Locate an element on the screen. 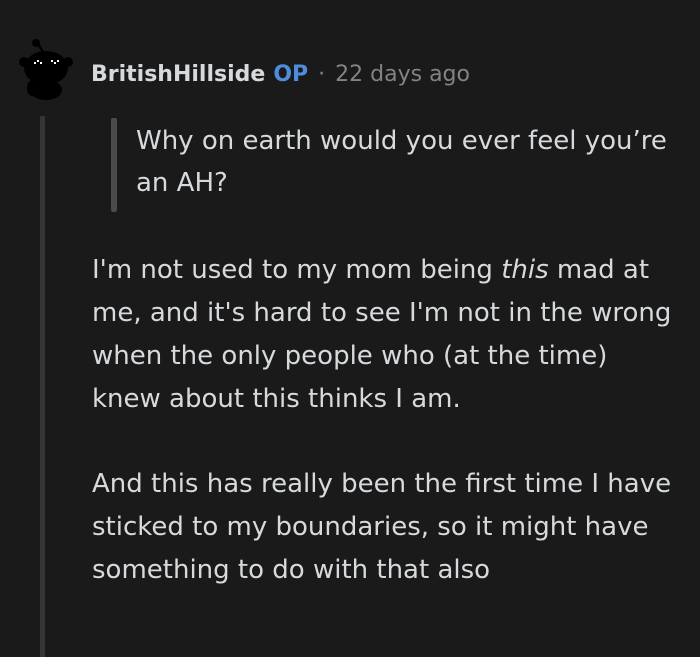 This screenshot has height=657, width=700. paragraph-1-text-before: I'm not used to my mom being is located at coordinates (297, 270).